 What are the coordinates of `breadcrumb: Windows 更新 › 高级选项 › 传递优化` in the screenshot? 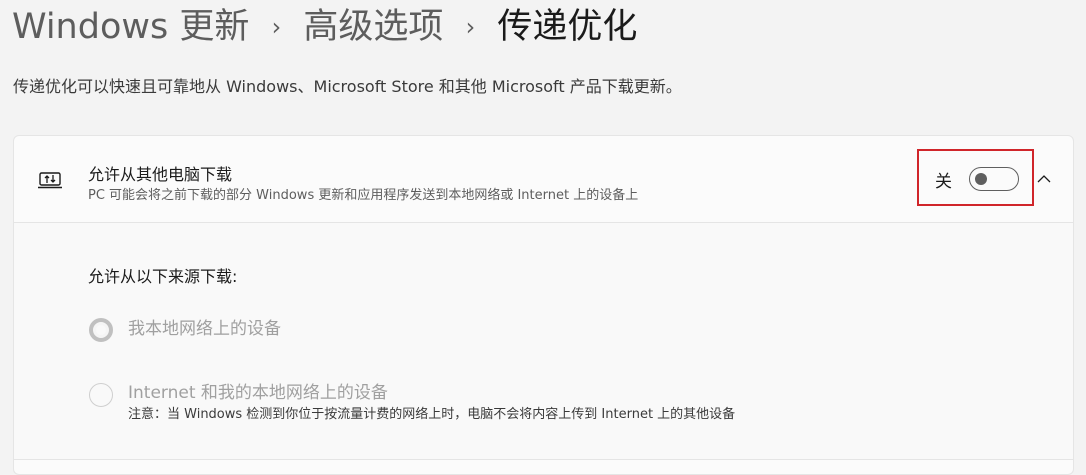 It's located at (324, 27).